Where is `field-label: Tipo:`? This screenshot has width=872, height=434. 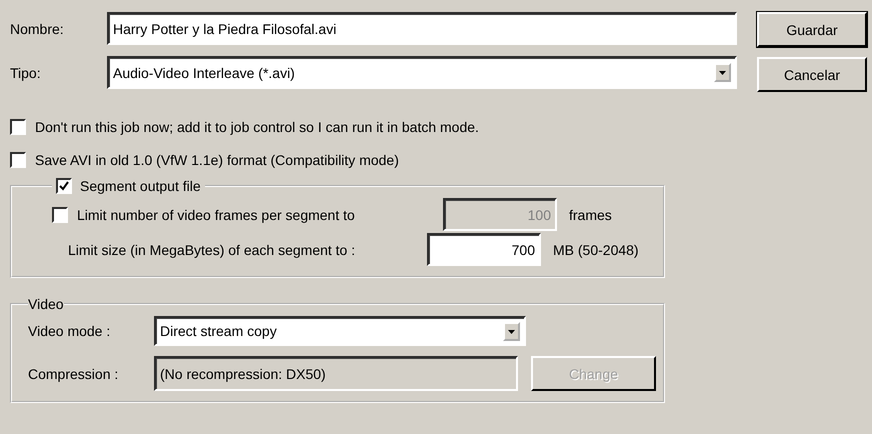
field-label: Tipo: is located at coordinates (26, 72).